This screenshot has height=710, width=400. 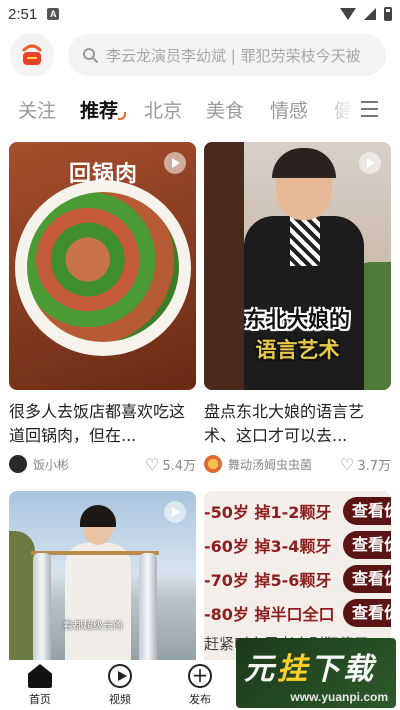 I want to click on notification-icon: A, so click(x=53, y=14).